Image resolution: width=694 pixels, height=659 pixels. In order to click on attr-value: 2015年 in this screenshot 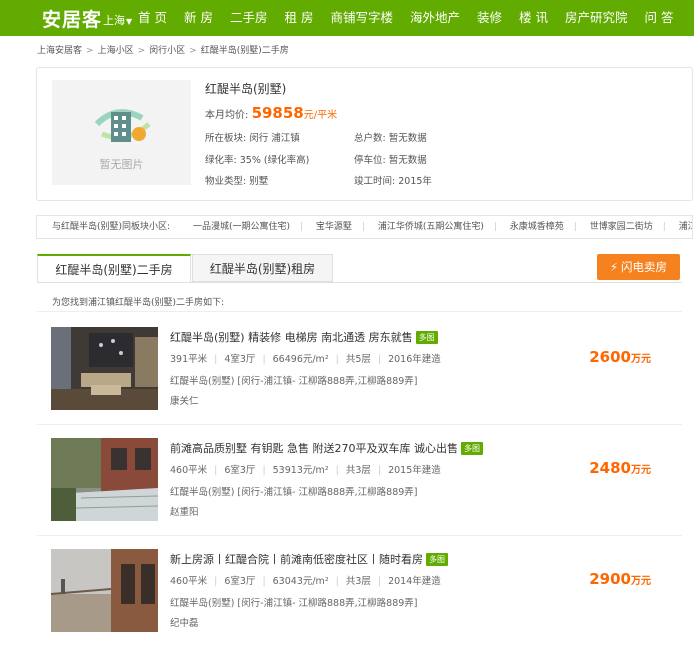, I will do `click(415, 181)`.